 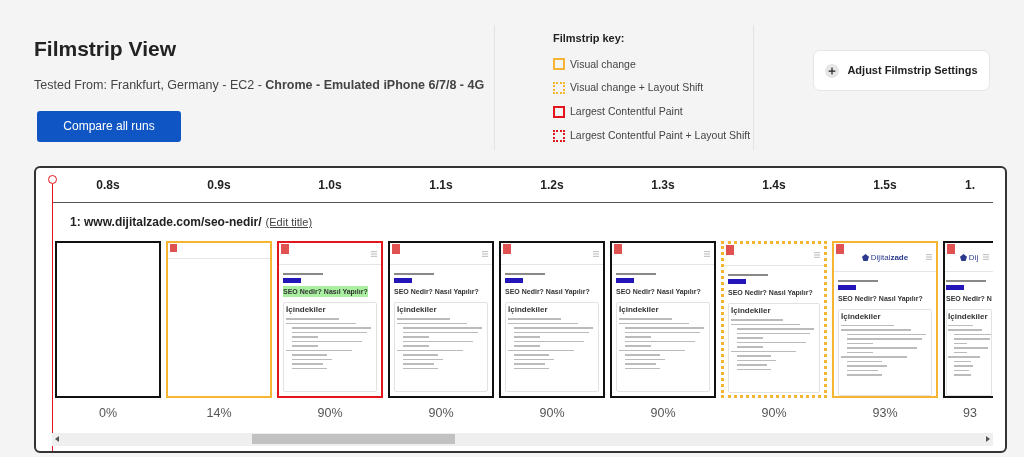 What do you see at coordinates (219, 185) in the screenshot?
I see `frame-time: 0.9s` at bounding box center [219, 185].